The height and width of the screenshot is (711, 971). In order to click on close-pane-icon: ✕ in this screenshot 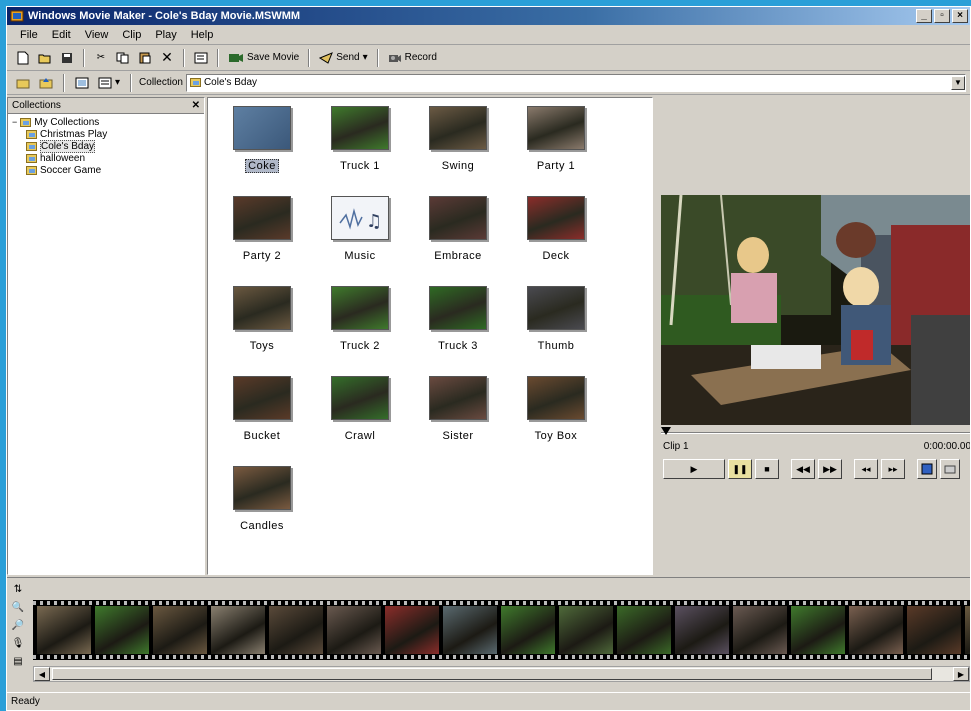, I will do `click(196, 105)`.